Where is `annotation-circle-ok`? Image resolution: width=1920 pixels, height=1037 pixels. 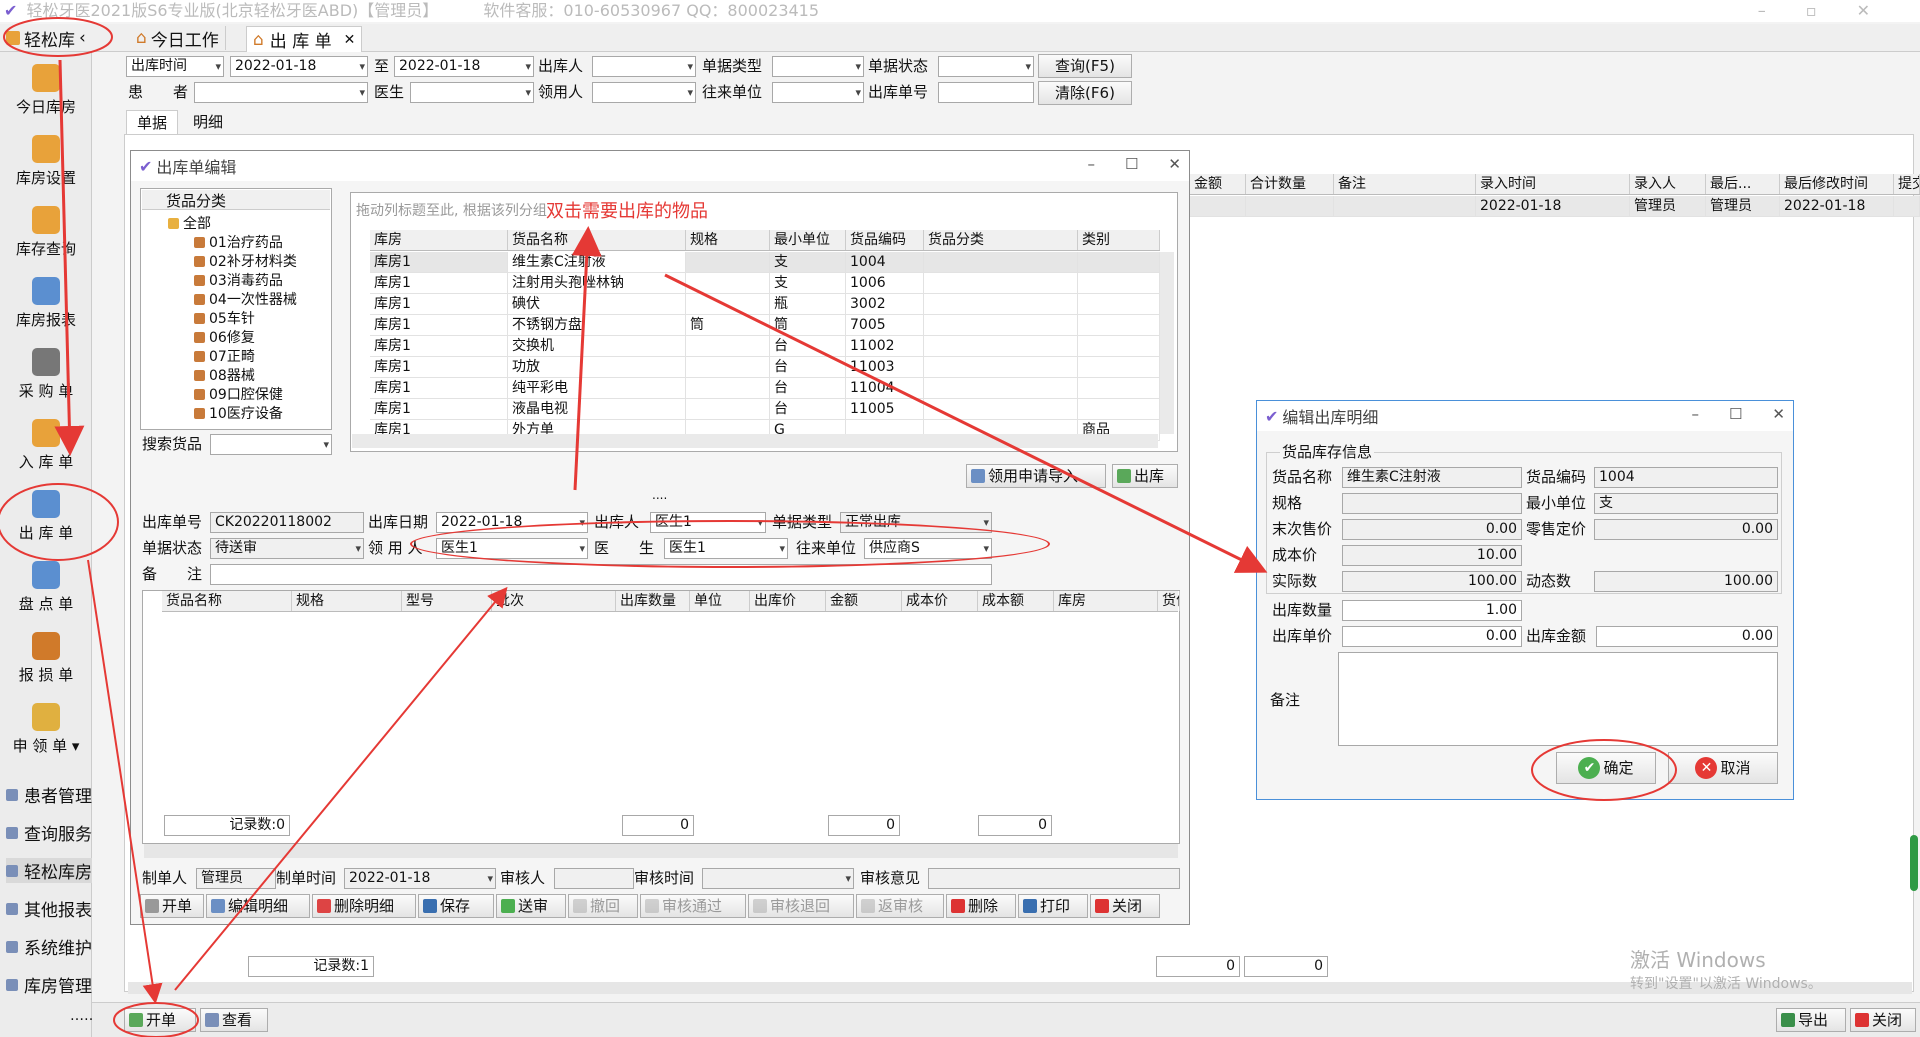 annotation-circle-ok is located at coordinates (1604, 770).